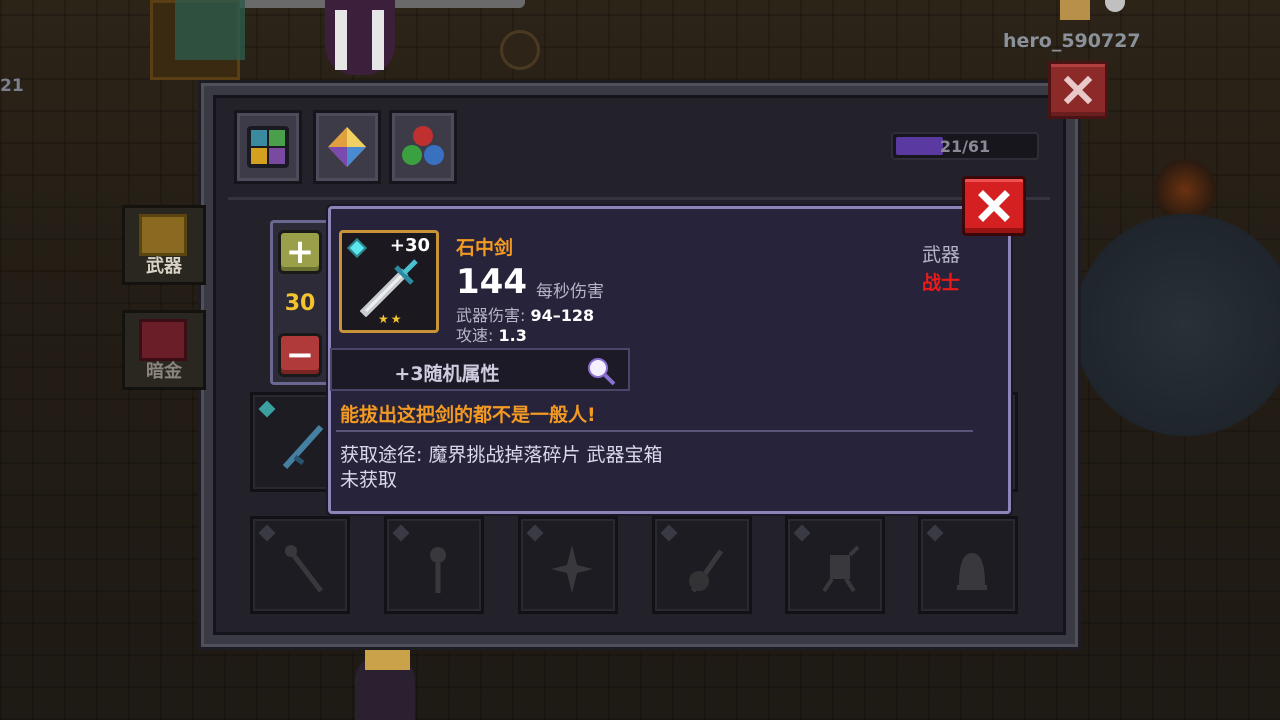 The height and width of the screenshot is (720, 1280). What do you see at coordinates (387, 660) in the screenshot?
I see `player-hat` at bounding box center [387, 660].